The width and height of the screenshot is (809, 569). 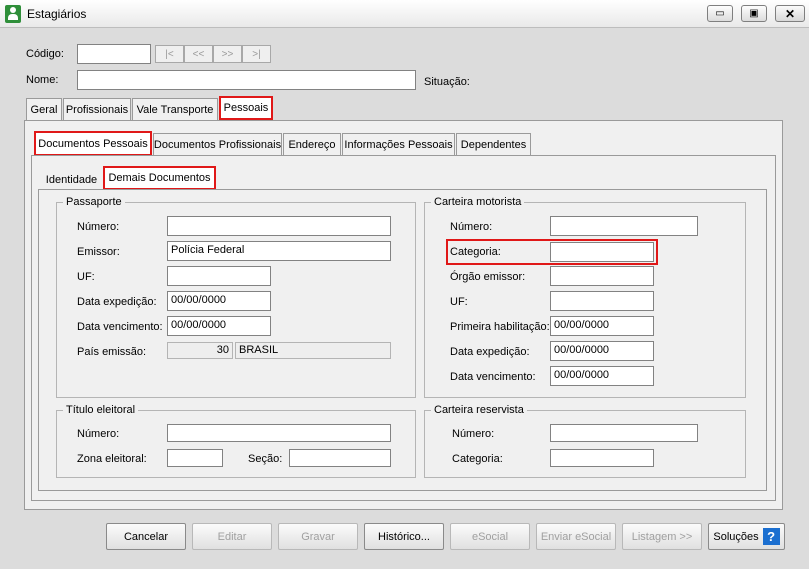 What do you see at coordinates (493, 377) in the screenshot?
I see `motorista-vencimento-label: Data vencimento:` at bounding box center [493, 377].